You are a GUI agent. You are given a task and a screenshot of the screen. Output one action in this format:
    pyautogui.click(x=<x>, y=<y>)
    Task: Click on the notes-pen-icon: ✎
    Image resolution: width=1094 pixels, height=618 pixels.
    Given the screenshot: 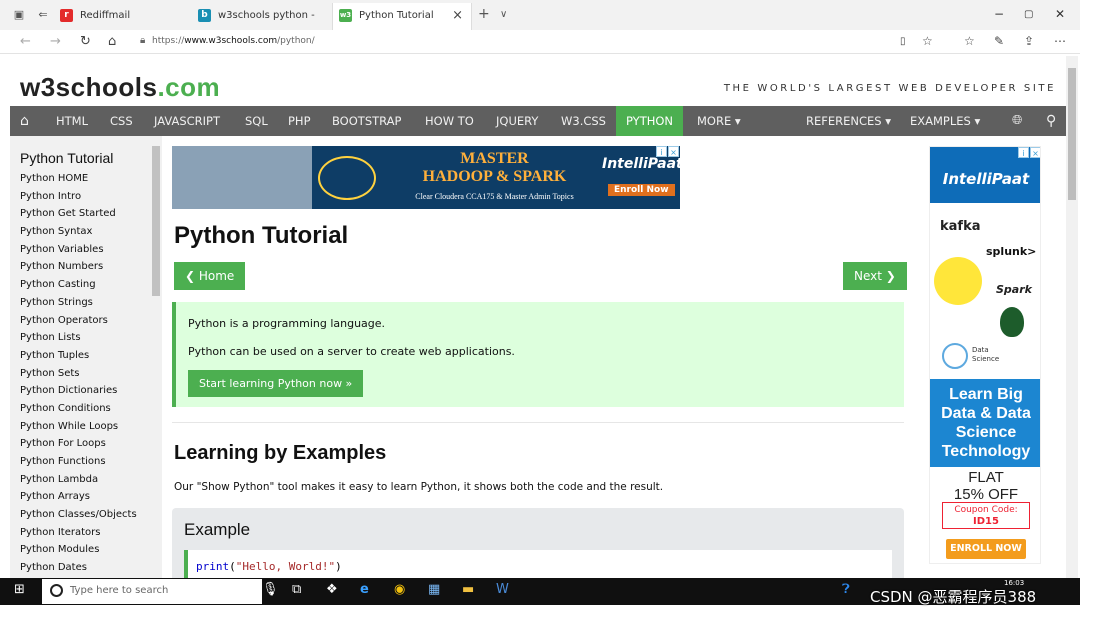 What is the action you would take?
    pyautogui.click(x=999, y=41)
    